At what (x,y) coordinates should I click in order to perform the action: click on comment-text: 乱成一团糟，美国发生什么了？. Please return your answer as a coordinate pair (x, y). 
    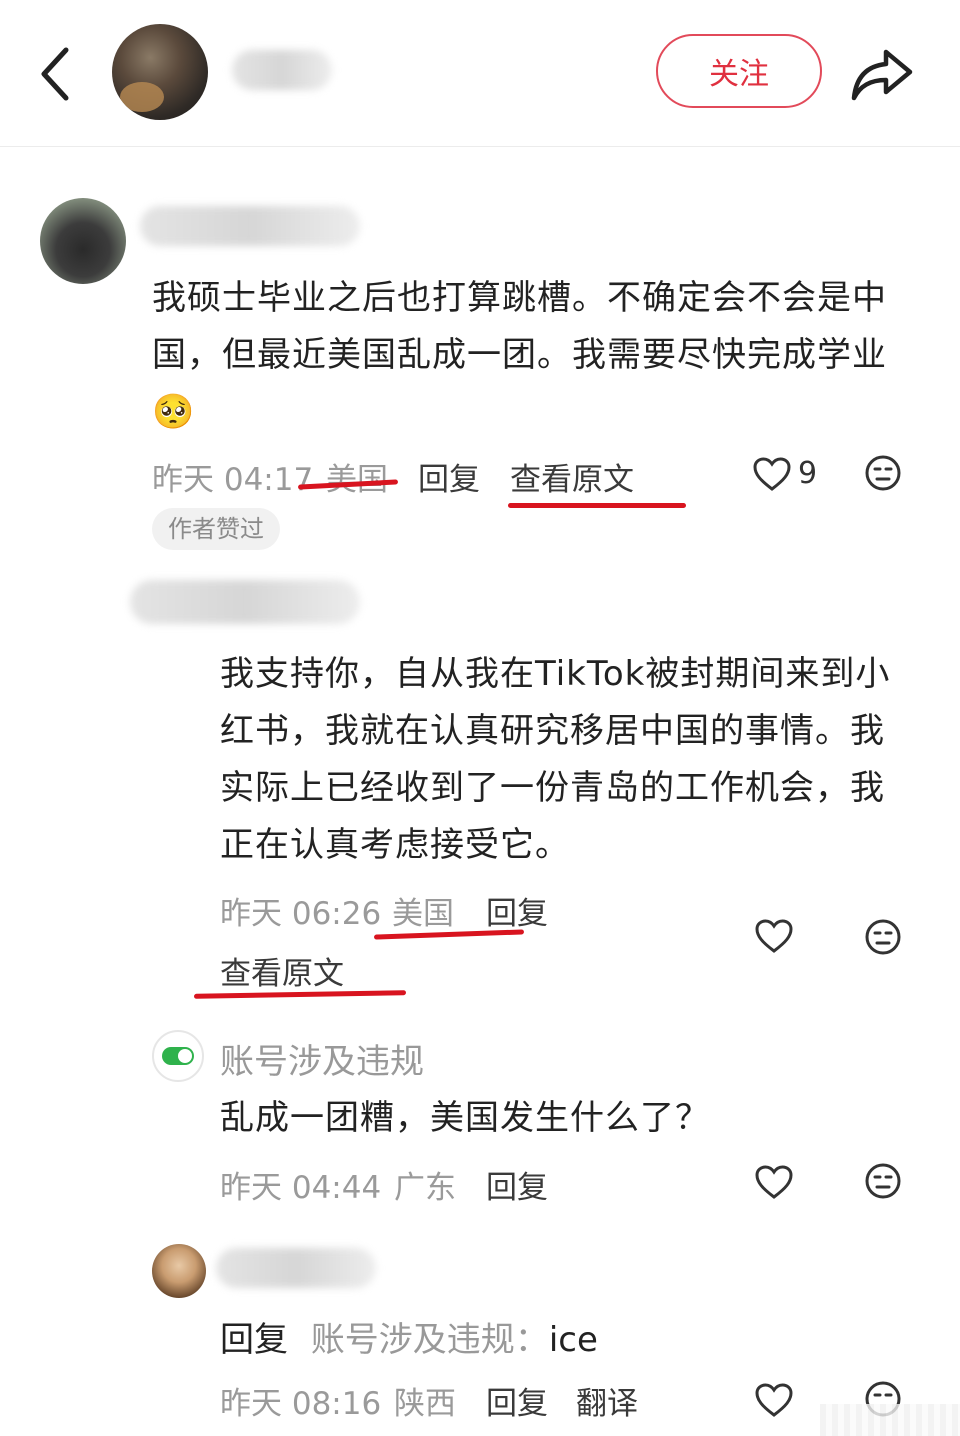
    Looking at the image, I should click on (465, 1118).